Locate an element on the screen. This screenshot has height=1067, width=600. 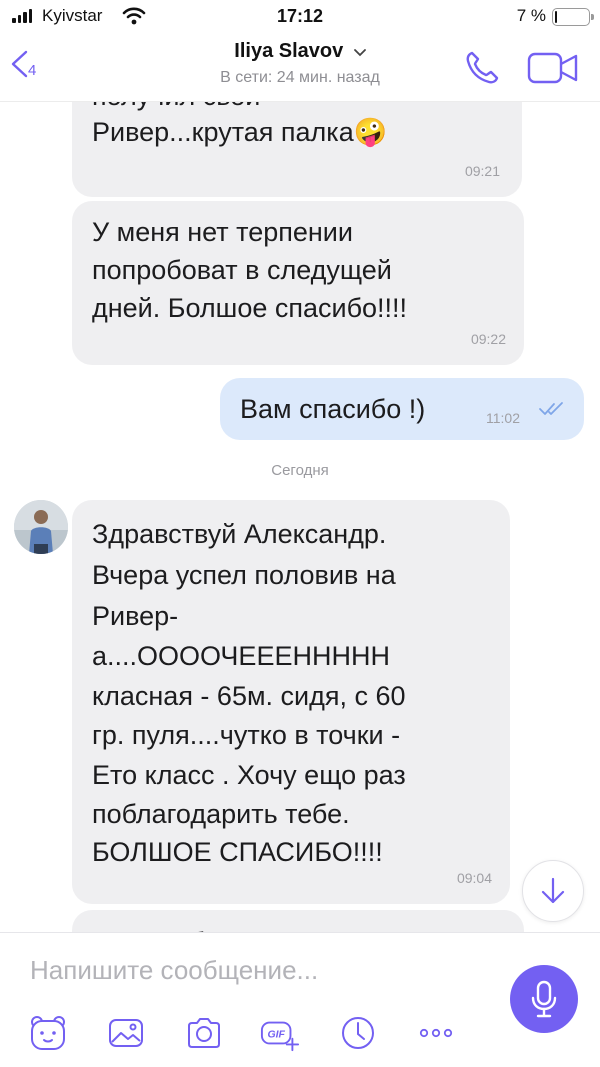
contact-title: Iliya Slavov is located at coordinates (300, 51).